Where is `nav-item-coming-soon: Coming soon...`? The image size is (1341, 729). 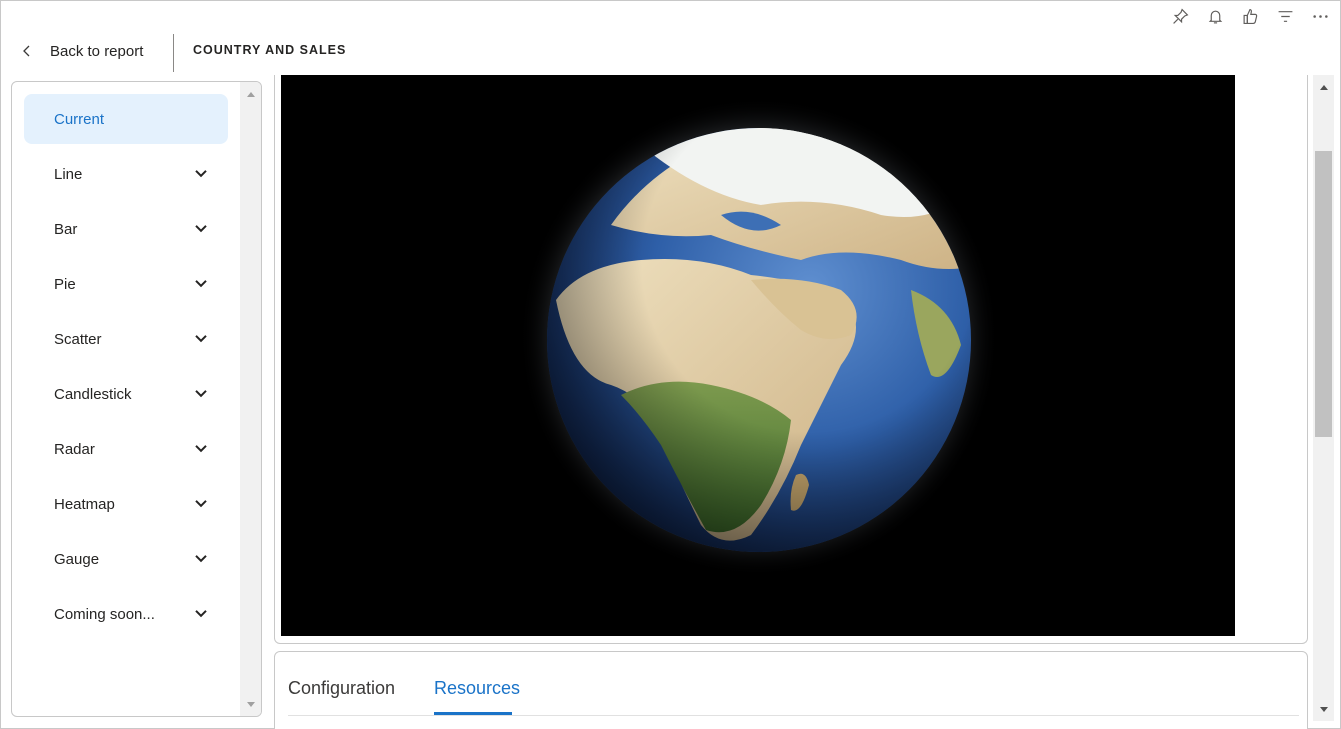
nav-item-coming-soon: Coming soon... is located at coordinates (126, 614).